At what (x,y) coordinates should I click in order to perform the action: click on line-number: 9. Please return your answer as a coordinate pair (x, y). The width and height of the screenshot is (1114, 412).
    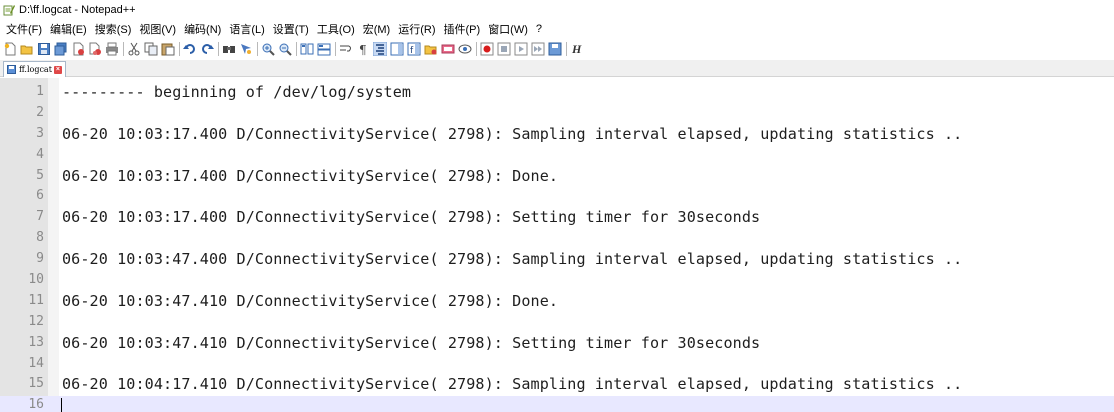
    Looking at the image, I should click on (40, 259).